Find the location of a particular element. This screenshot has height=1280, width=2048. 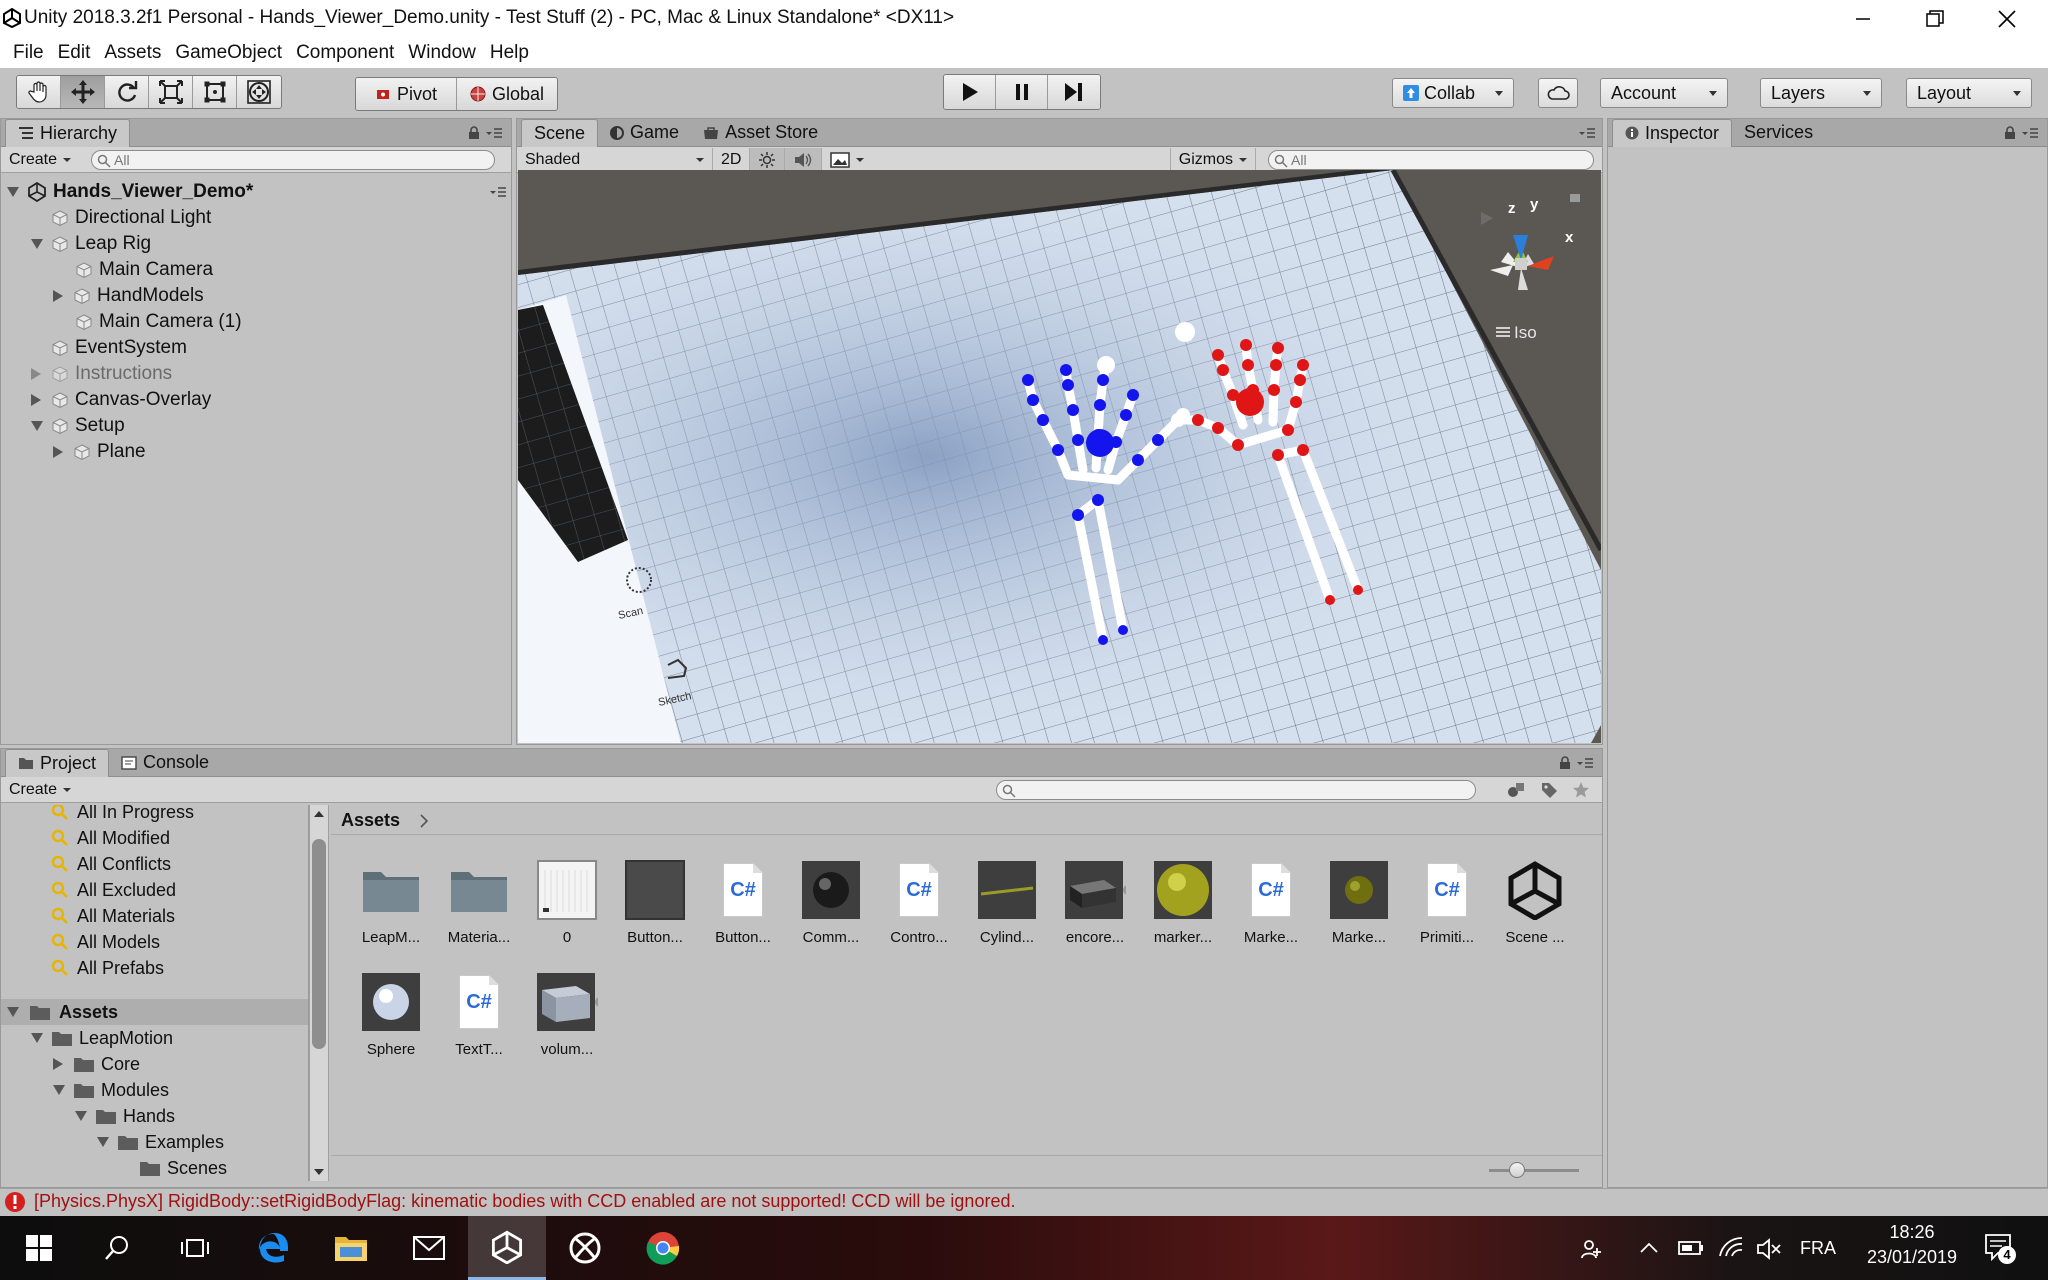

cloud-button is located at coordinates (1558, 93).